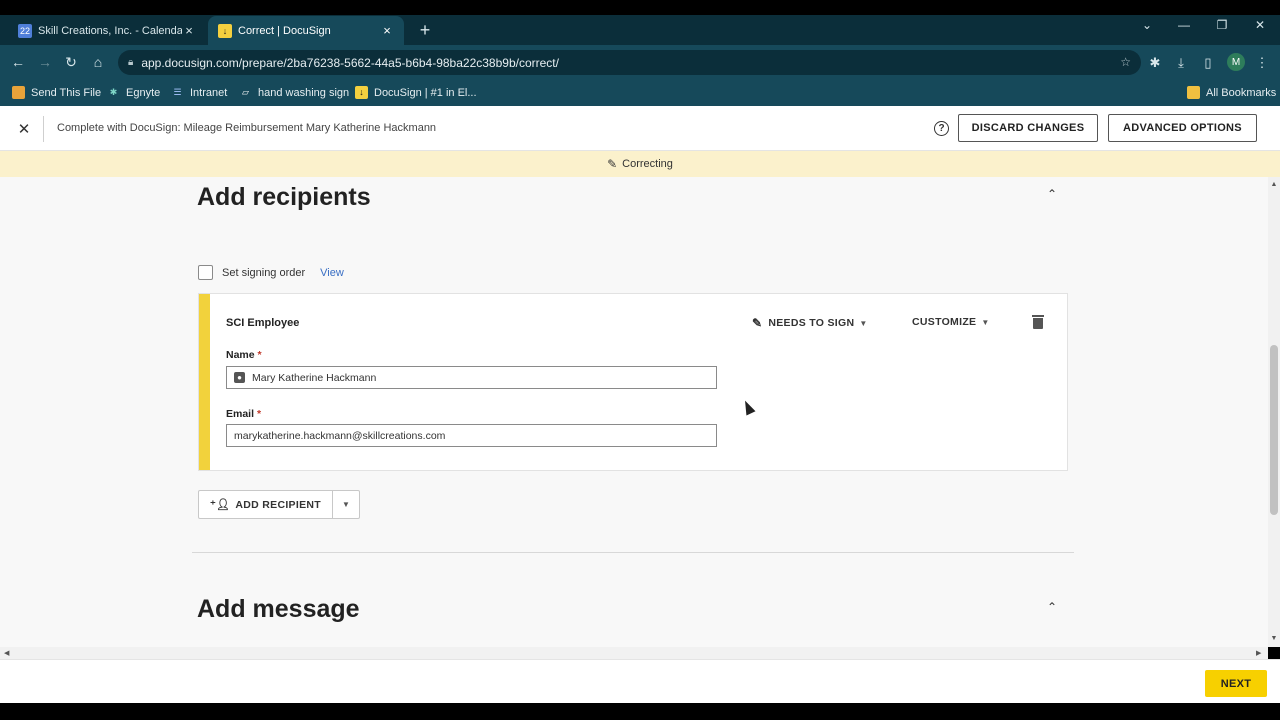 Image resolution: width=1280 pixels, height=720 pixels. What do you see at coordinates (640, 681) in the screenshot?
I see `footer-bar: NEXT` at bounding box center [640, 681].